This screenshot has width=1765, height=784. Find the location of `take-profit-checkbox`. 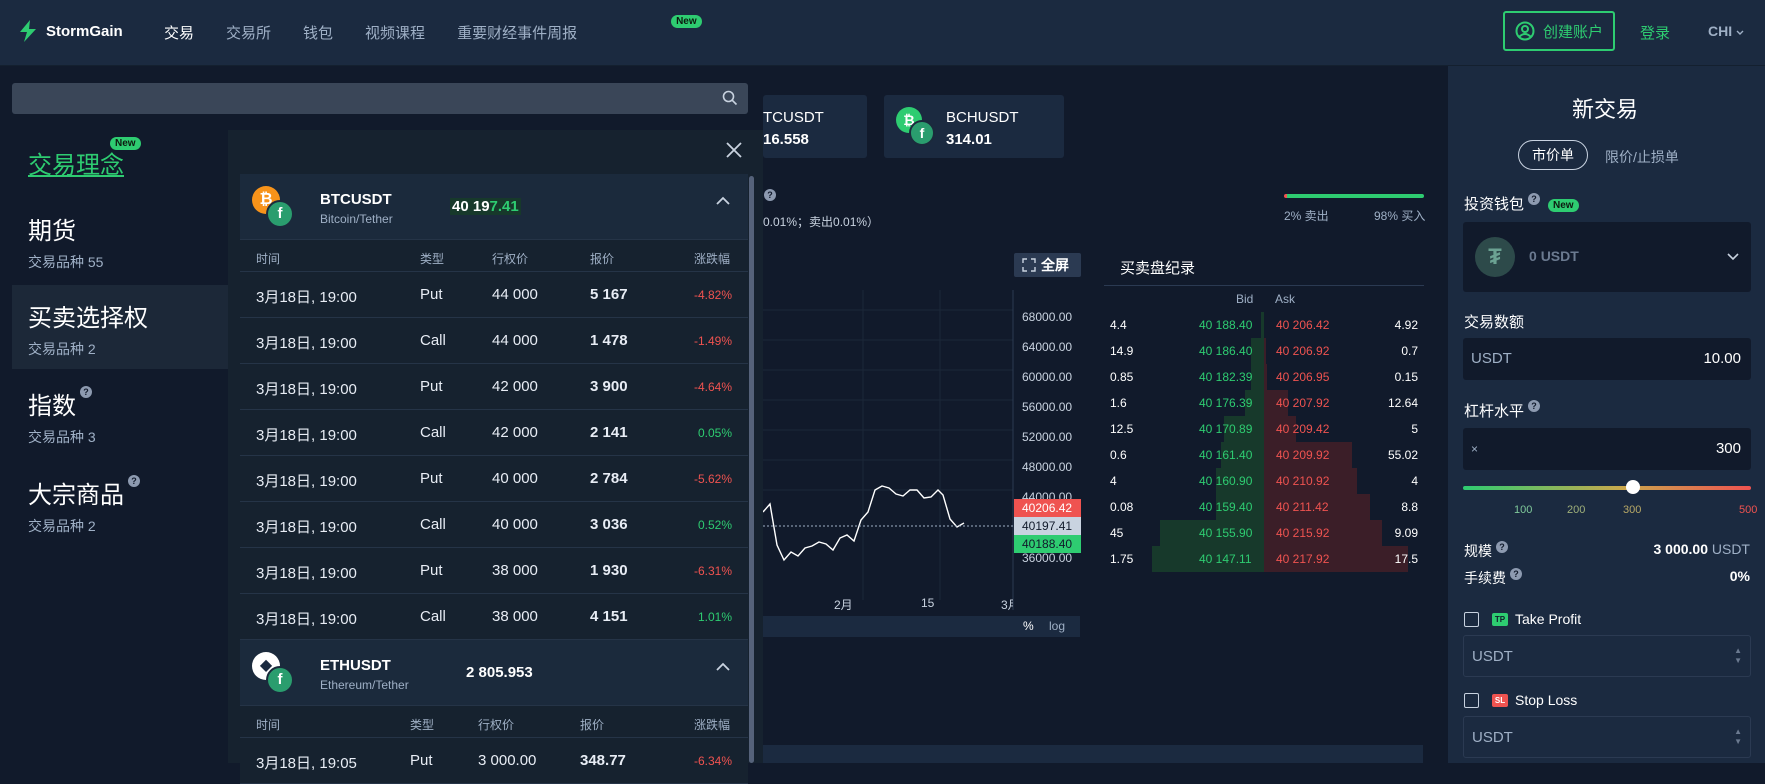

take-profit-checkbox is located at coordinates (1471, 619).